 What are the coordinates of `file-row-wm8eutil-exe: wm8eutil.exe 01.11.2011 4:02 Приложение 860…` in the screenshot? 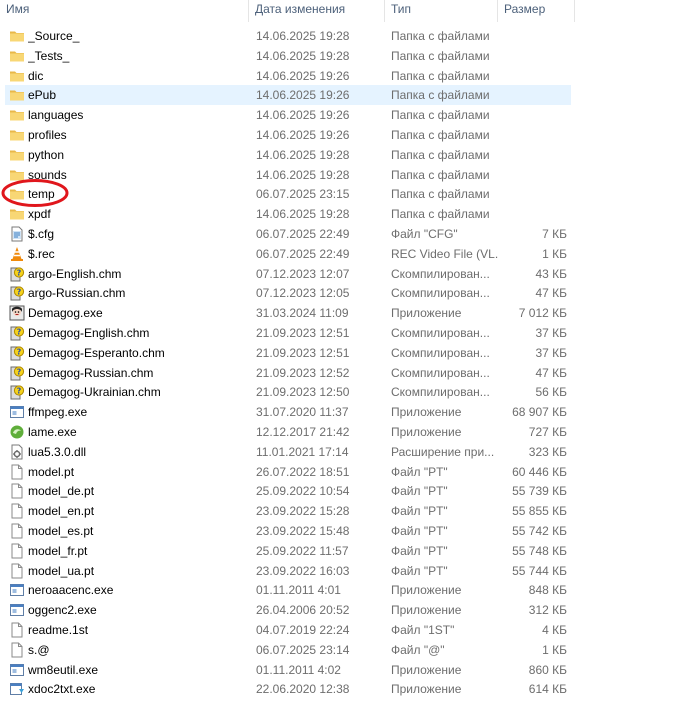 It's located at (350, 670).